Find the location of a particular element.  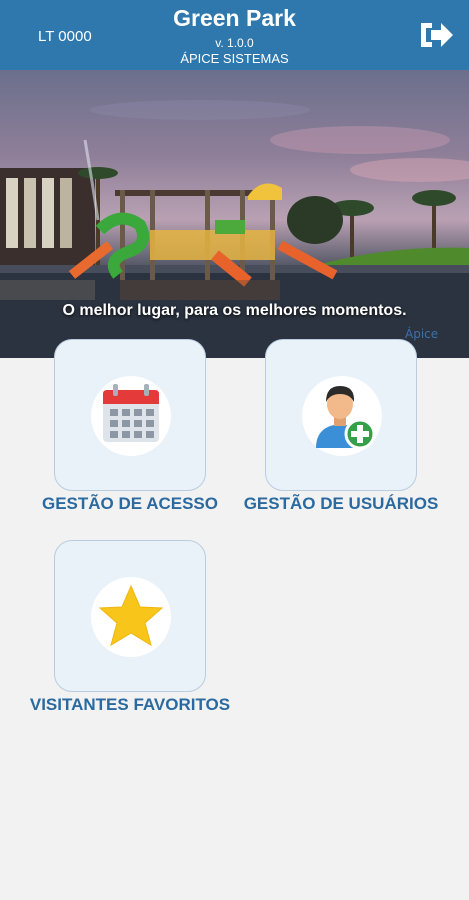

user-management-label: GESTÃO DE USUÁRIOS is located at coordinates (341, 504).